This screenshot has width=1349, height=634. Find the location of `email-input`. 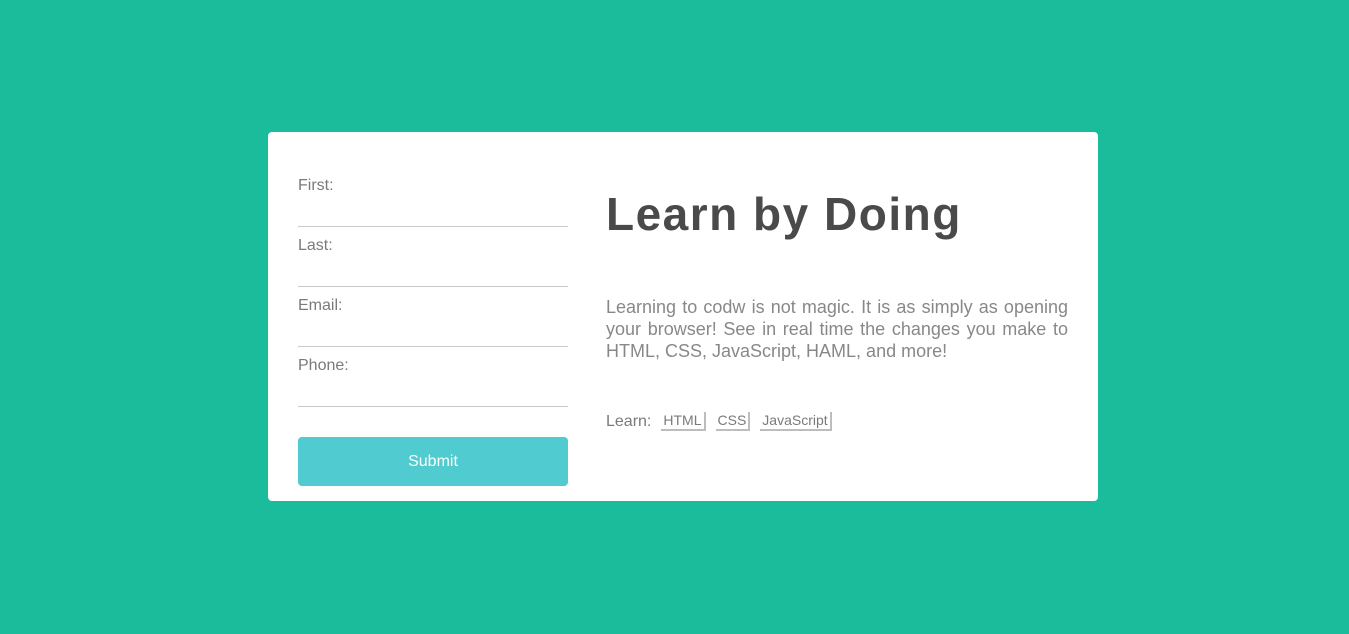

email-input is located at coordinates (463, 306).